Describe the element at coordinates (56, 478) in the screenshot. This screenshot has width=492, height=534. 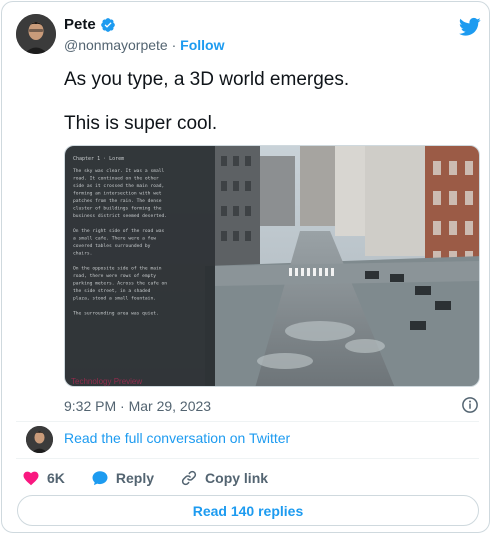
I see `like-count: 6K` at that location.